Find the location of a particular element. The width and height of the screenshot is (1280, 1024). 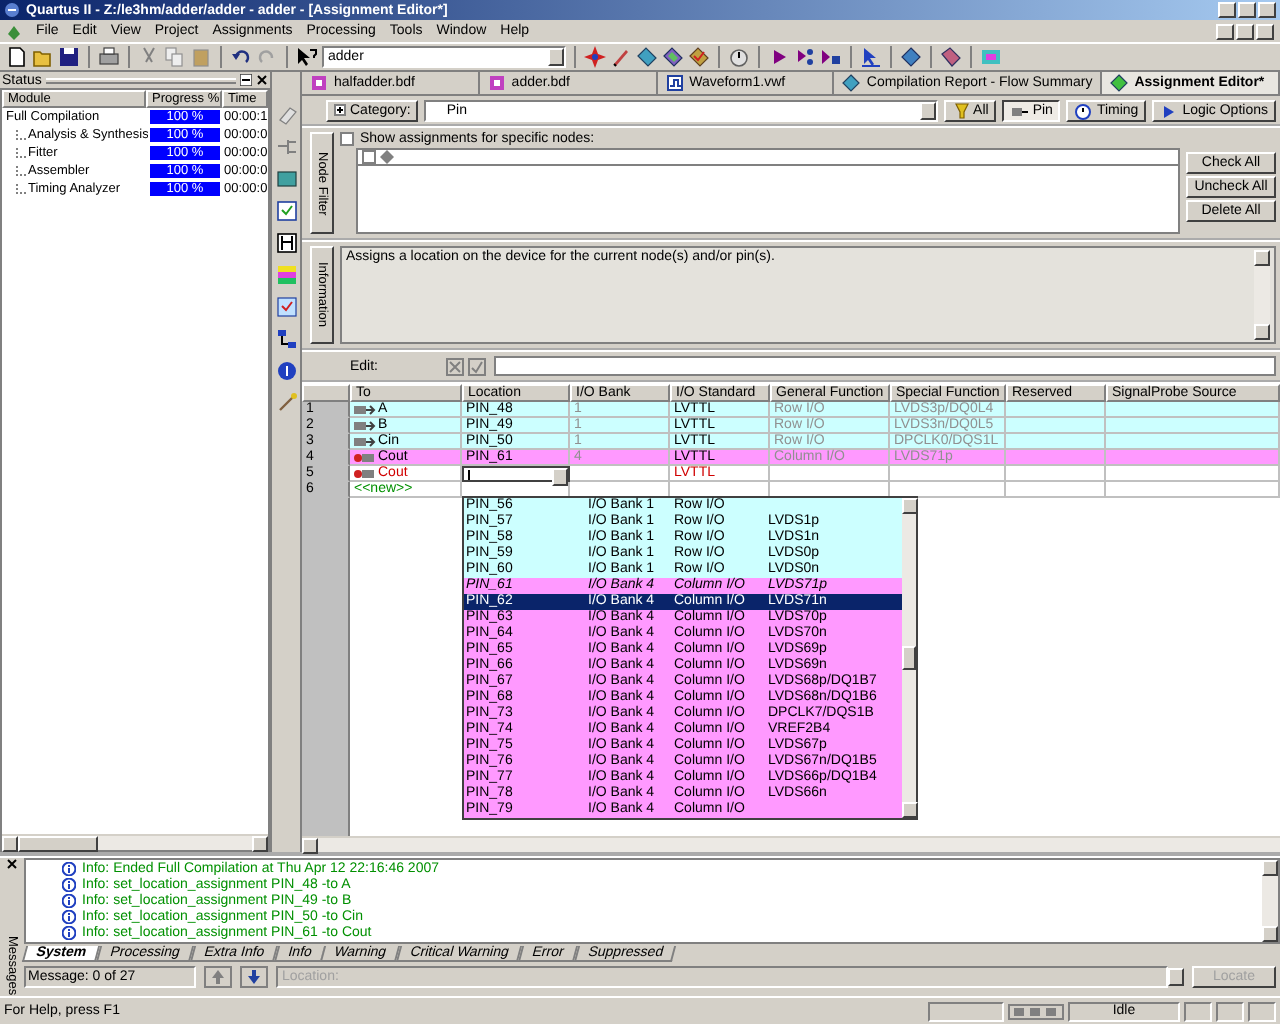

up-arrow-button-icon is located at coordinates (218, 977).